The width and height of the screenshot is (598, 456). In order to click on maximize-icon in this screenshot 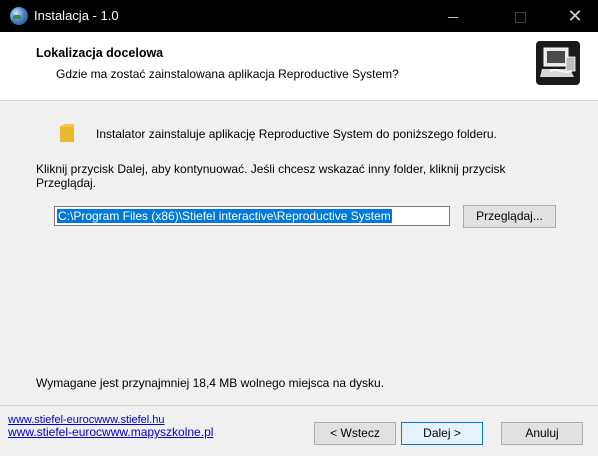, I will do `click(520, 17)`.